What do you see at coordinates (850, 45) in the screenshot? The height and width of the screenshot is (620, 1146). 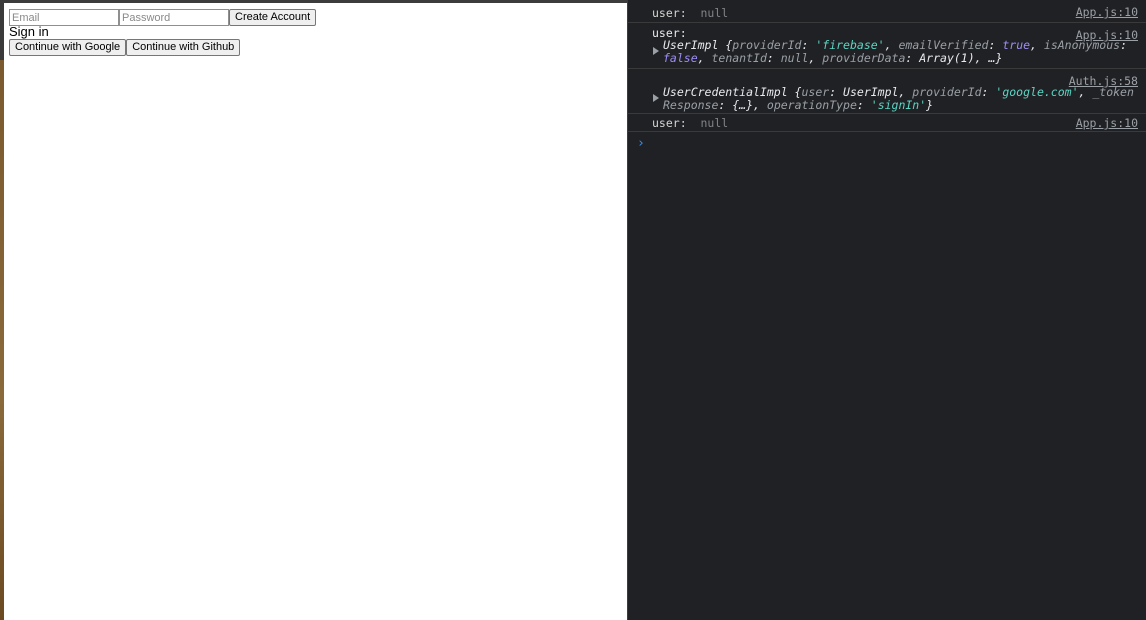 I see `prop-value: 'firebase'` at bounding box center [850, 45].